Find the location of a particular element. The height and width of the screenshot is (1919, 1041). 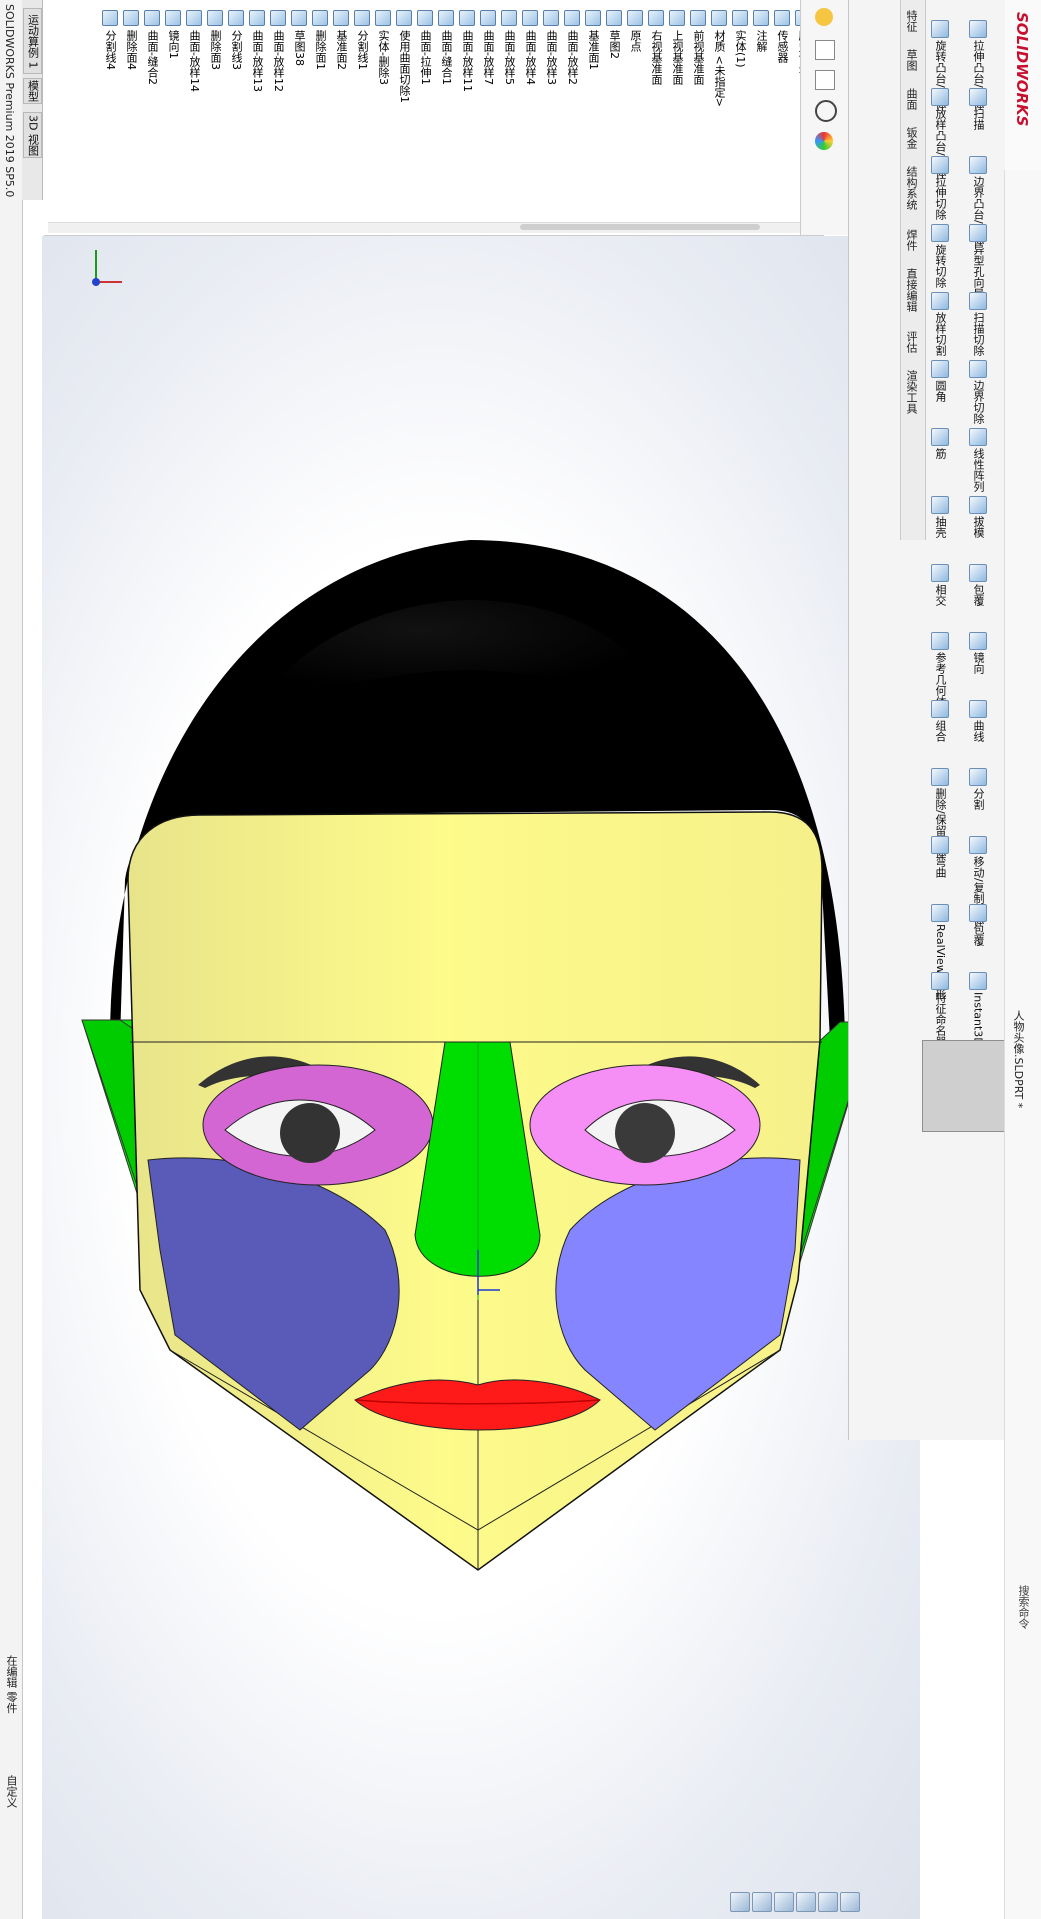

ribbon-button: 拔模 is located at coordinates (978, 517).